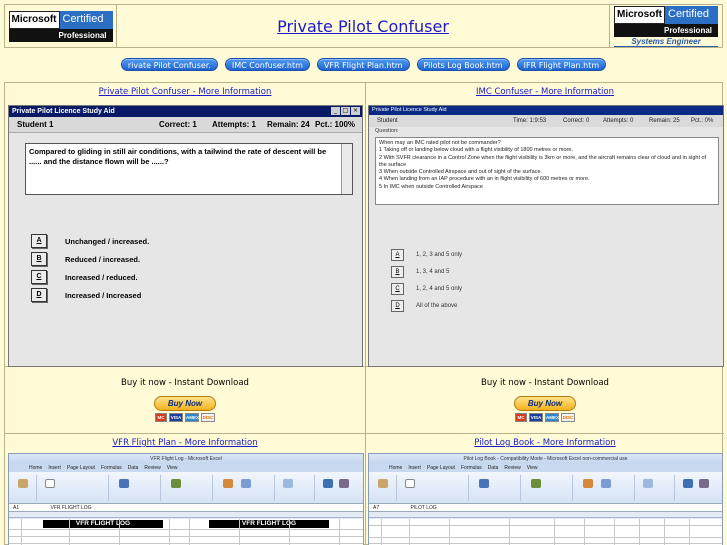 This screenshot has height=545, width=727. I want to click on format-table-icon, so click(606, 483).